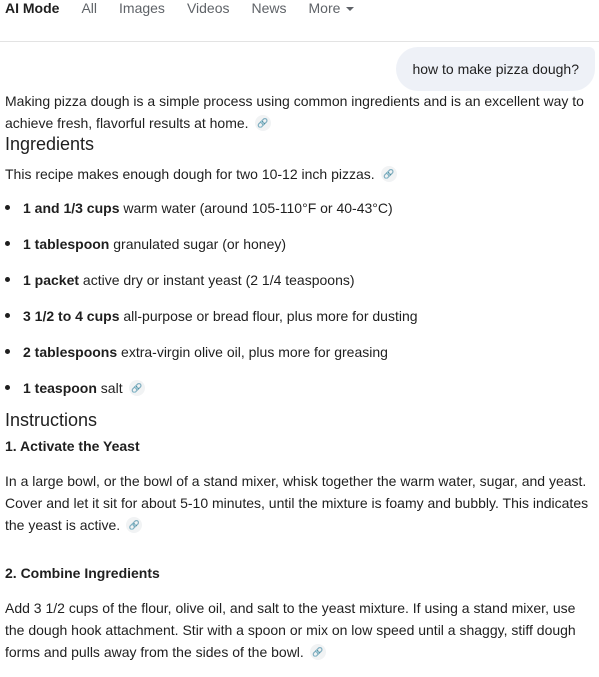 This screenshot has width=599, height=677. I want to click on tab-more: More, so click(332, 8).